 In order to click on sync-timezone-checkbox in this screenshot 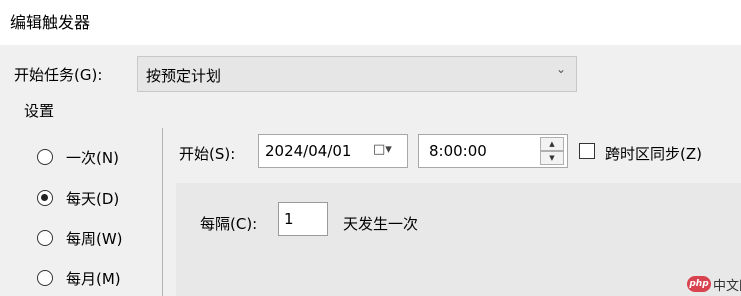, I will do `click(587, 151)`.